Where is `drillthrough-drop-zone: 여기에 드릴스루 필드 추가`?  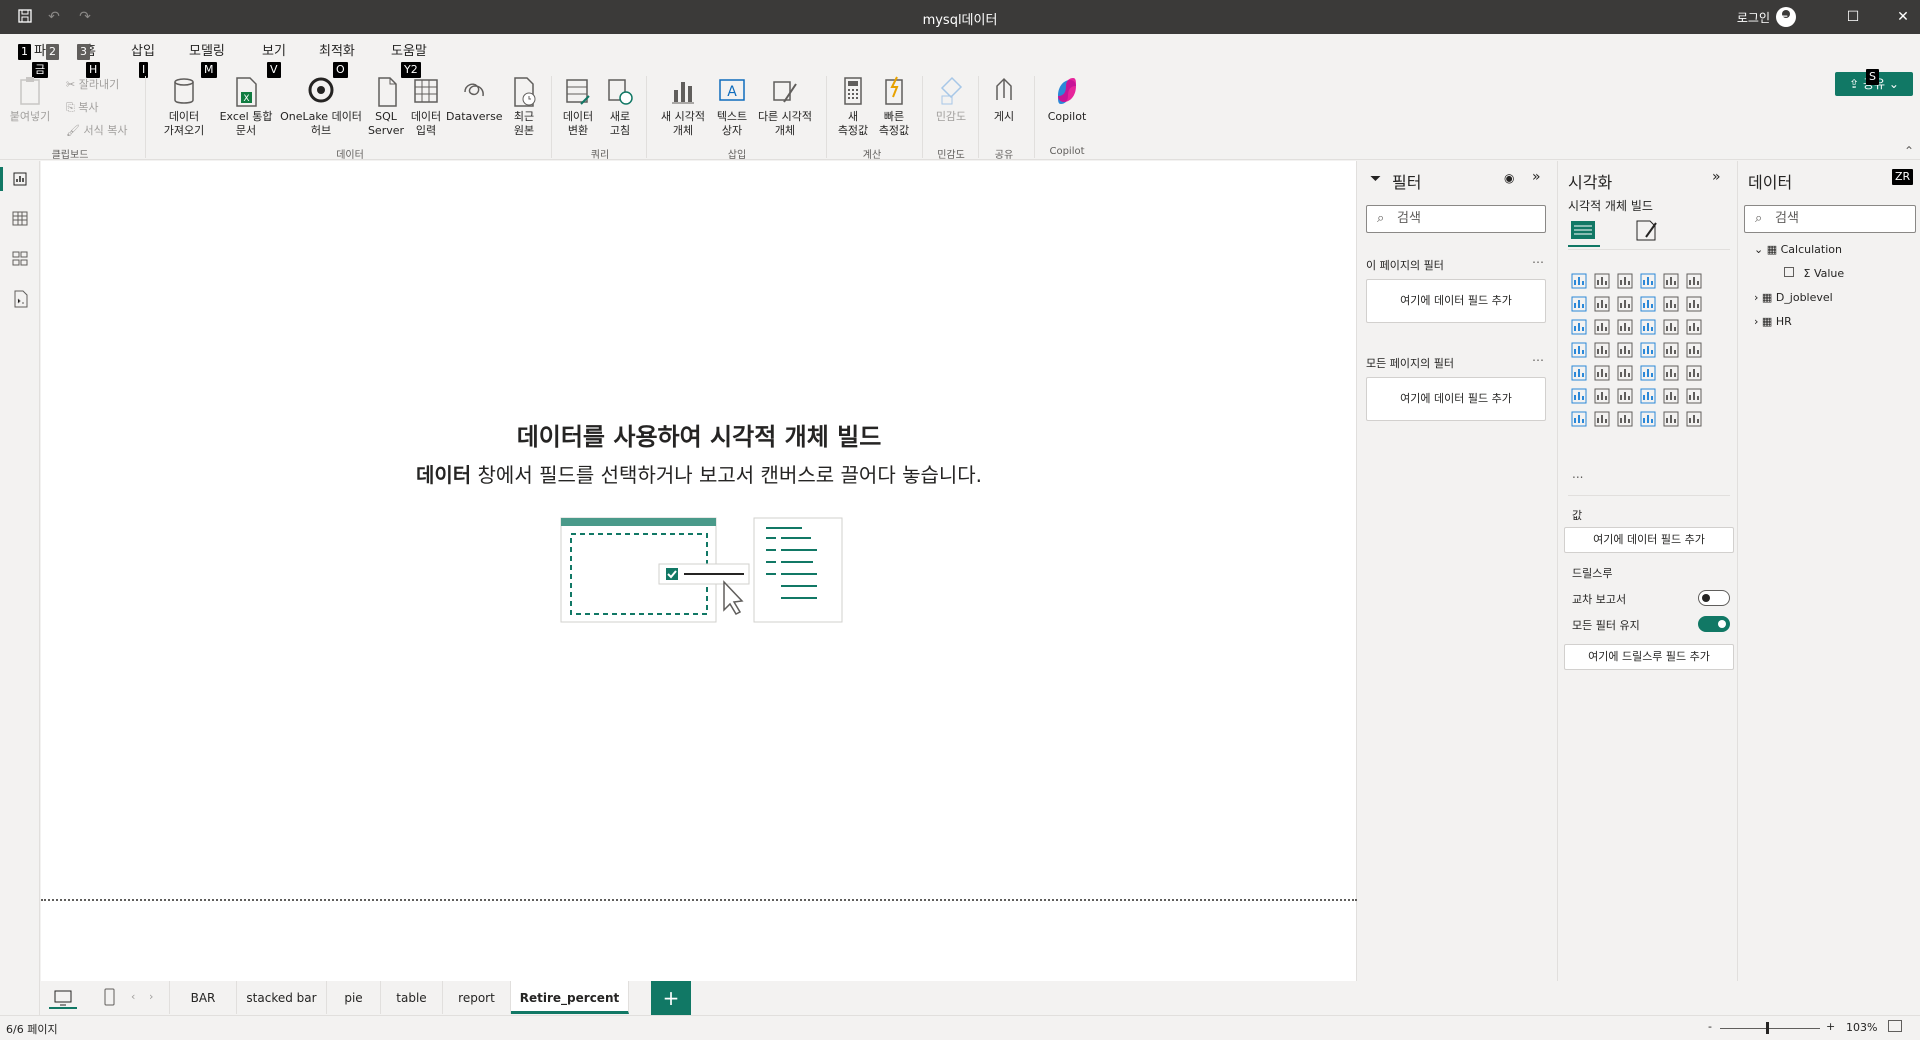 drillthrough-drop-zone: 여기에 드릴스루 필드 추가 is located at coordinates (1649, 657).